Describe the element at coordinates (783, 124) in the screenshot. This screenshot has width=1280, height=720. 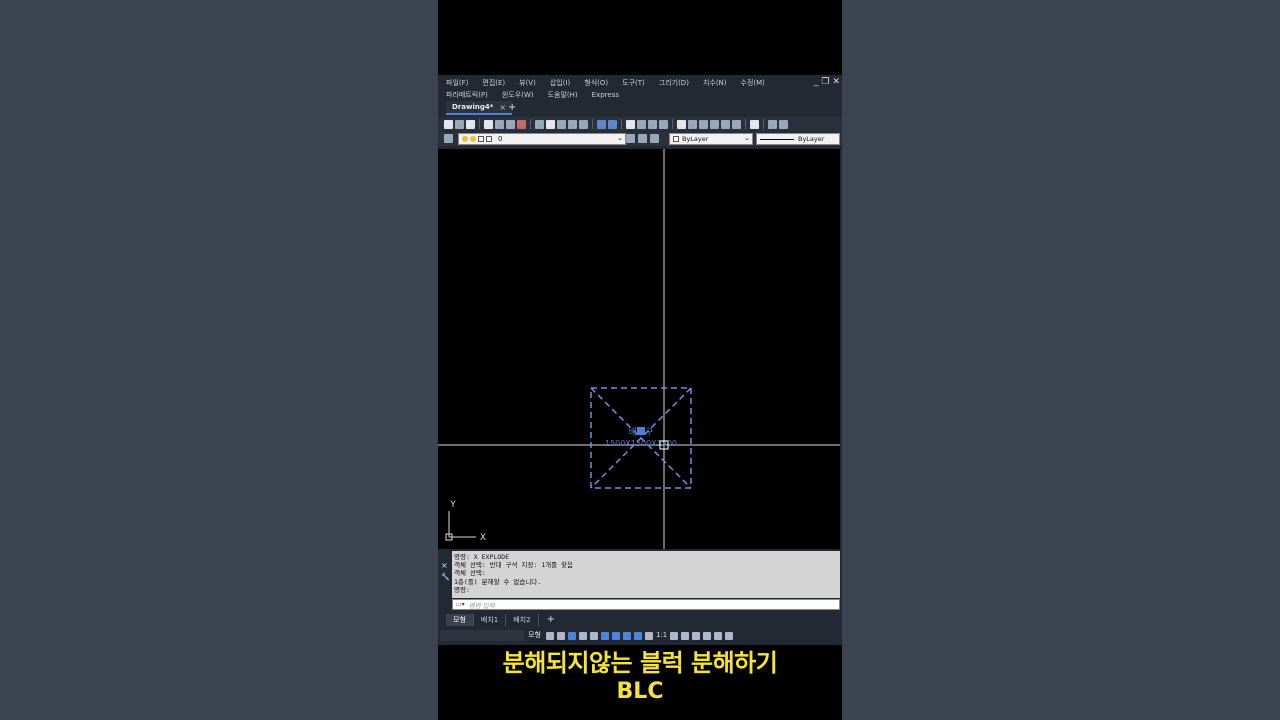
I see `dimension-aligned-icon` at that location.